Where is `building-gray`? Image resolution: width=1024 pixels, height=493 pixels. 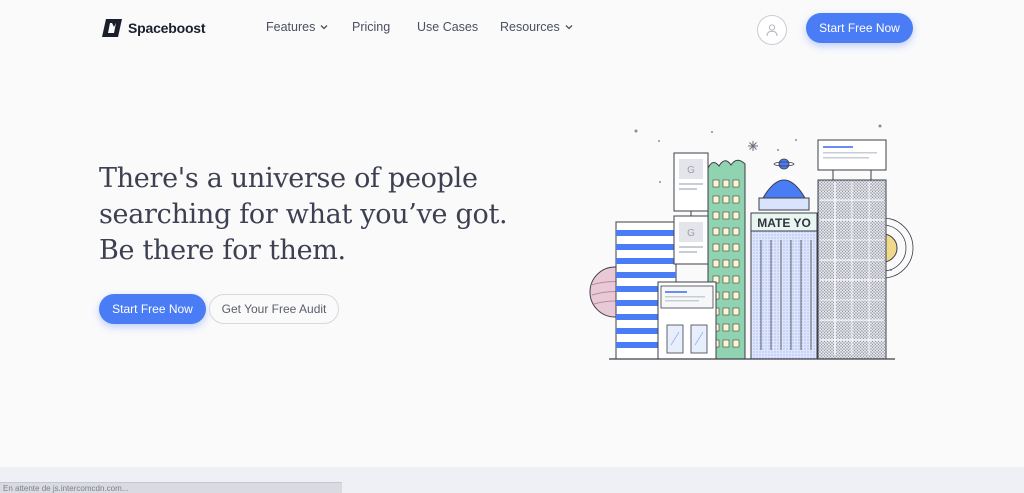
building-gray is located at coordinates (852, 249).